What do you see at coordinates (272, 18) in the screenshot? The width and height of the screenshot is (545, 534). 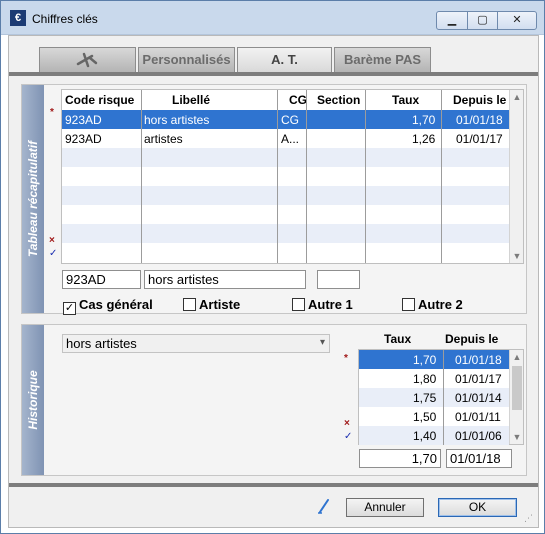 I see `title-bar: € Chiffres clés ▁ ▢ ✕` at bounding box center [272, 18].